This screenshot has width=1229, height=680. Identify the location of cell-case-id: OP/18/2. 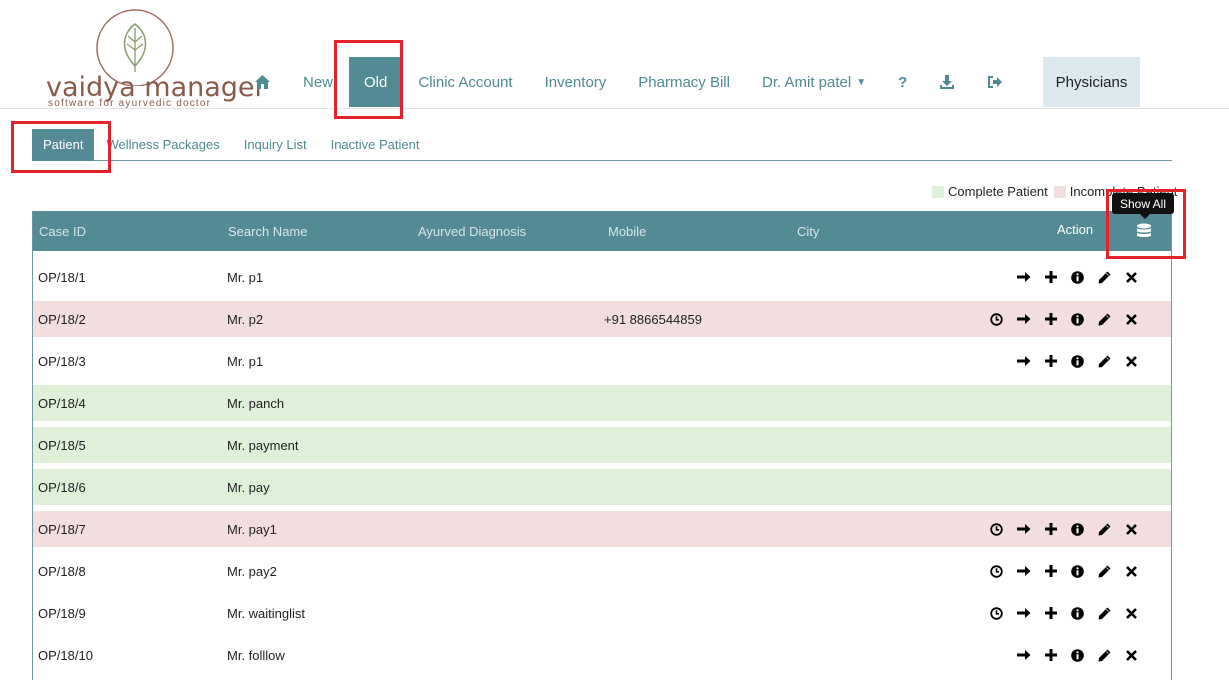
(62, 319).